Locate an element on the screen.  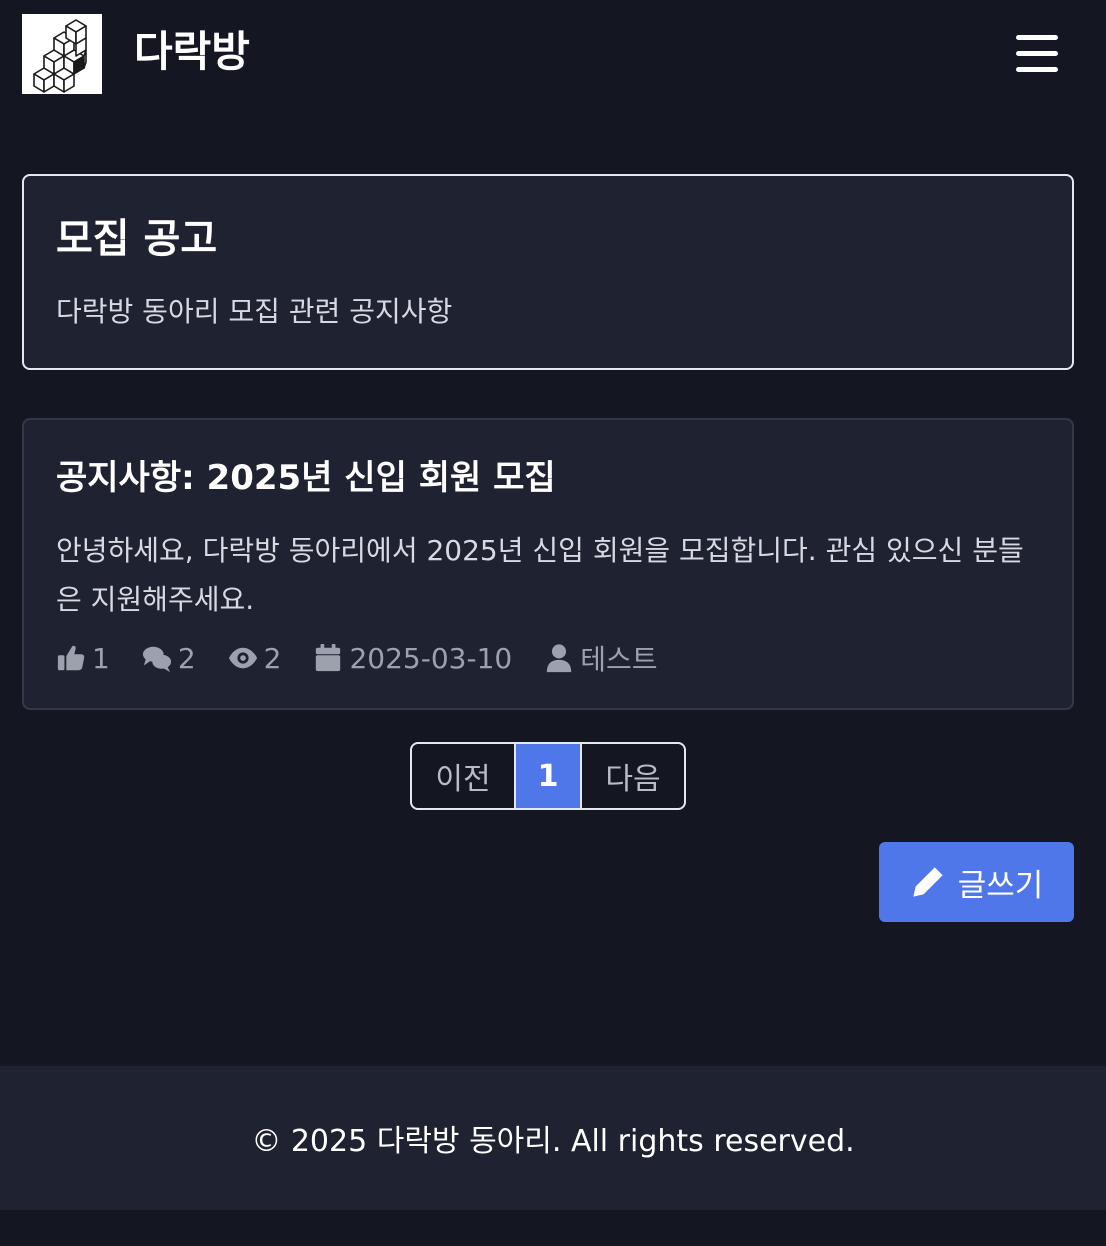
thumbs-up-icon is located at coordinates (71, 658).